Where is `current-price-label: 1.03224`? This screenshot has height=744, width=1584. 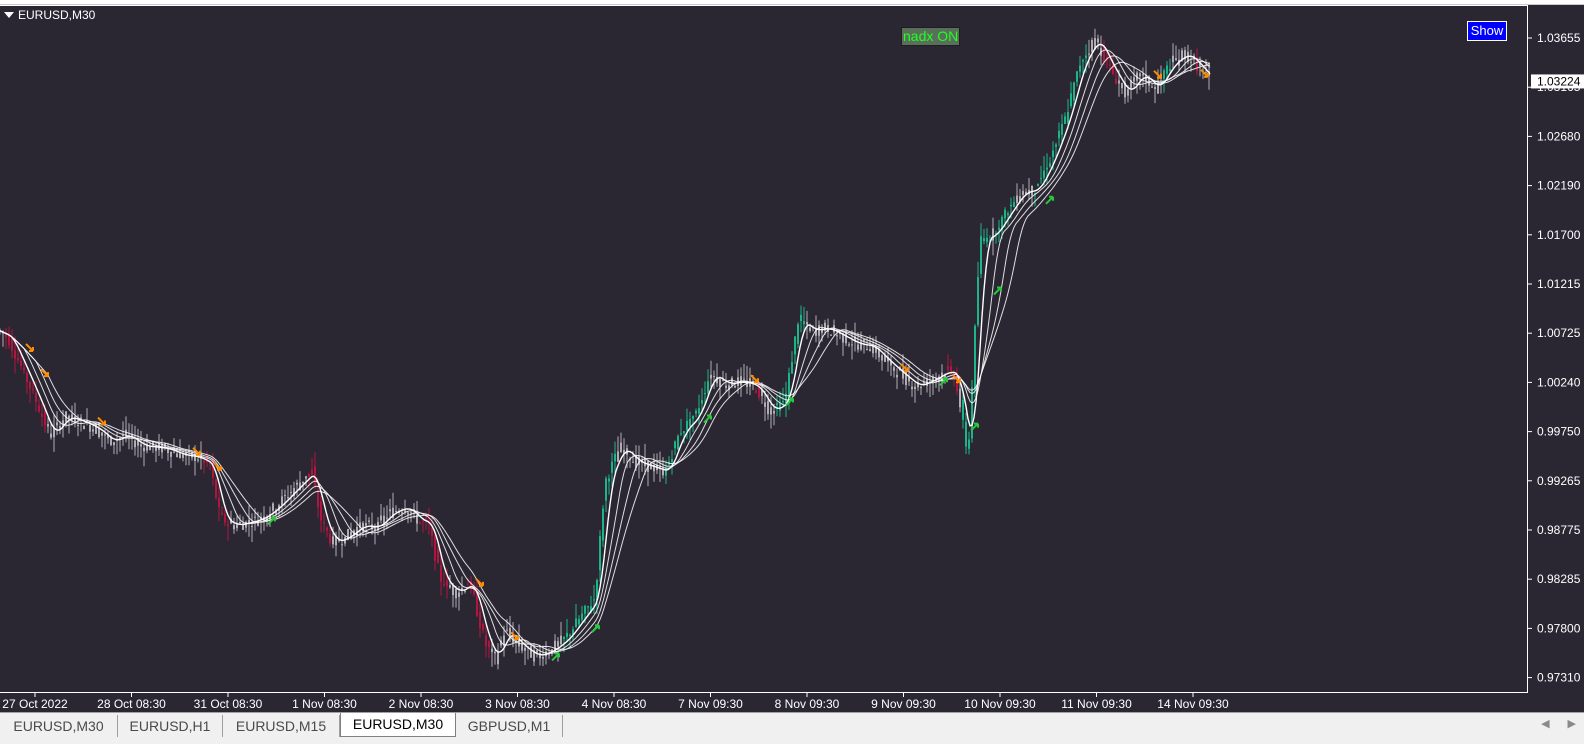
current-price-label: 1.03224 is located at coordinates (1559, 81).